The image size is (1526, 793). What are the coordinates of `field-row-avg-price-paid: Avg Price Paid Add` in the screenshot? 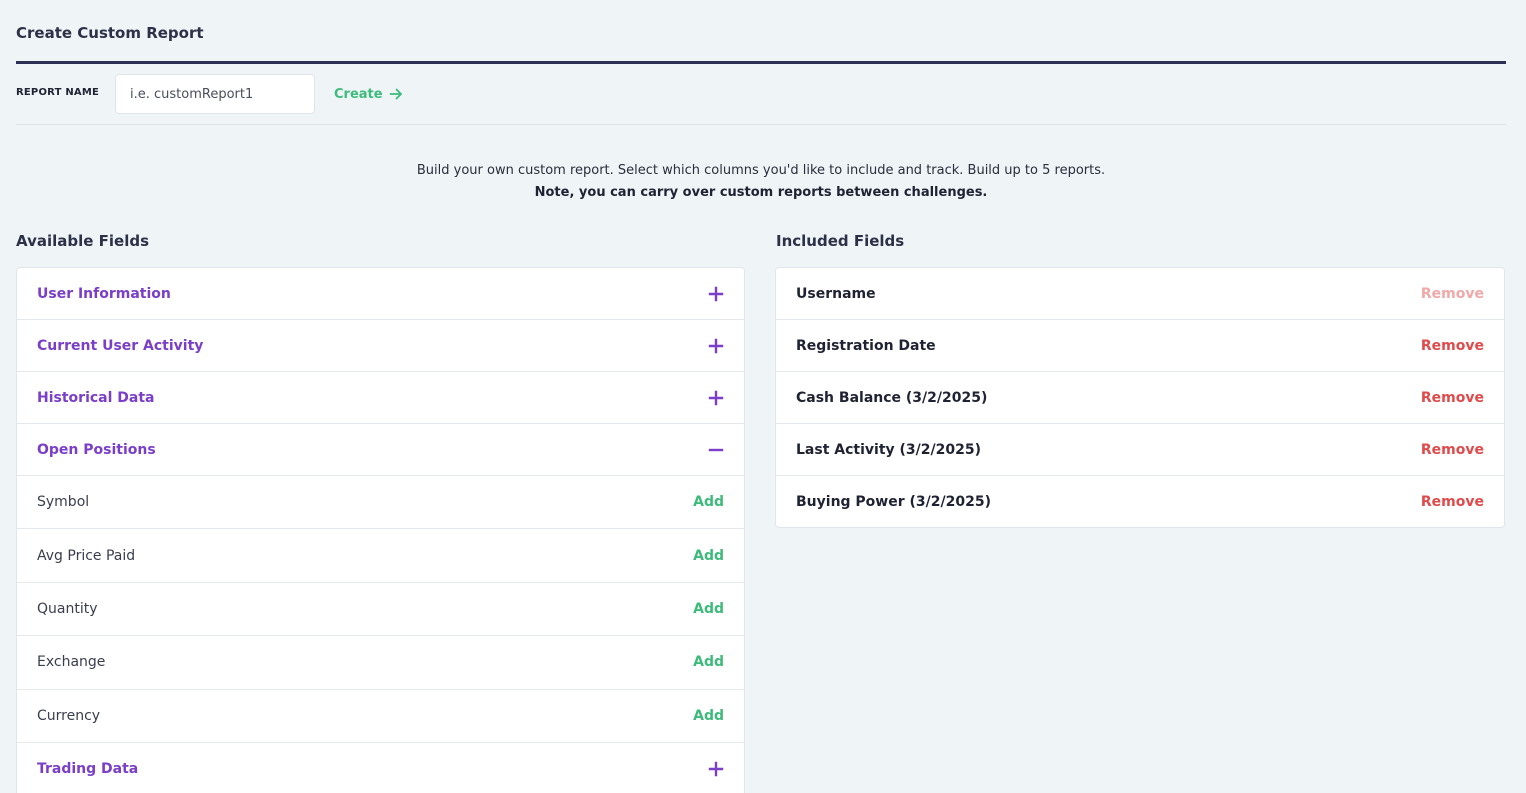 It's located at (380, 556).